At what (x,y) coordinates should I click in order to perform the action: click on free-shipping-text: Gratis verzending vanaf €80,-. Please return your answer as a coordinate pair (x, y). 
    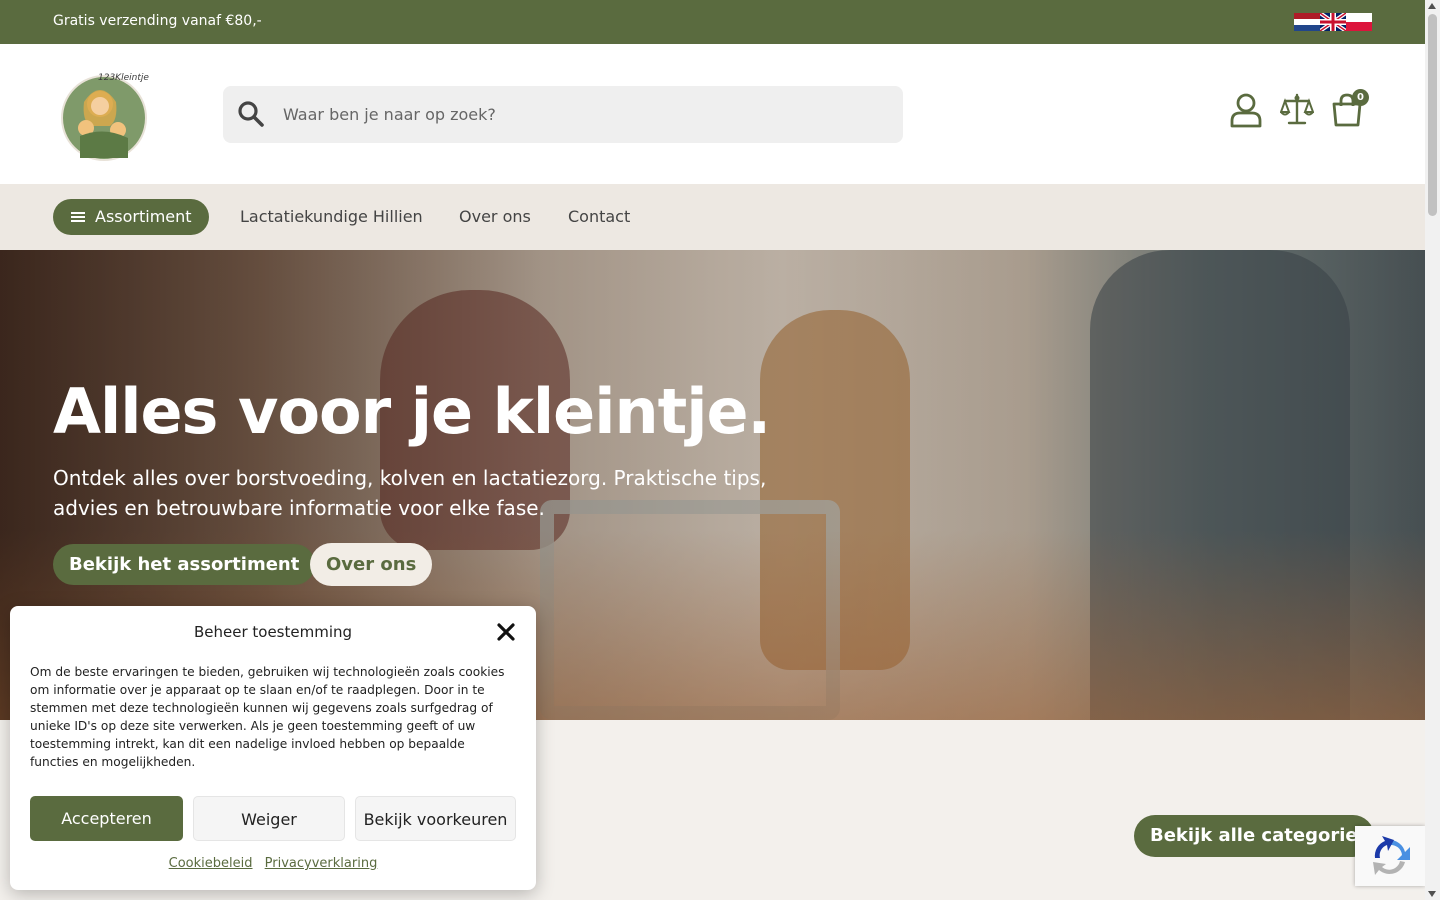
    Looking at the image, I should click on (157, 21).